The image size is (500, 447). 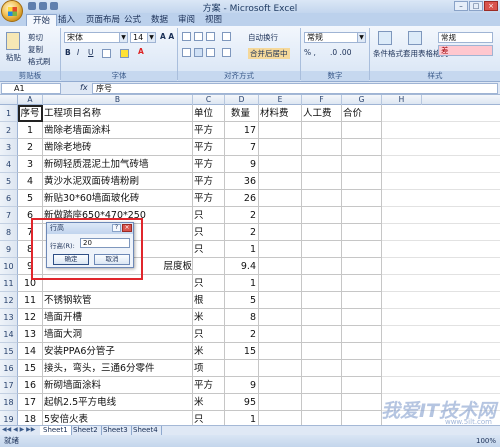 What do you see at coordinates (167, 36) in the screenshot?
I see `grow-font-icon: A A` at bounding box center [167, 36].